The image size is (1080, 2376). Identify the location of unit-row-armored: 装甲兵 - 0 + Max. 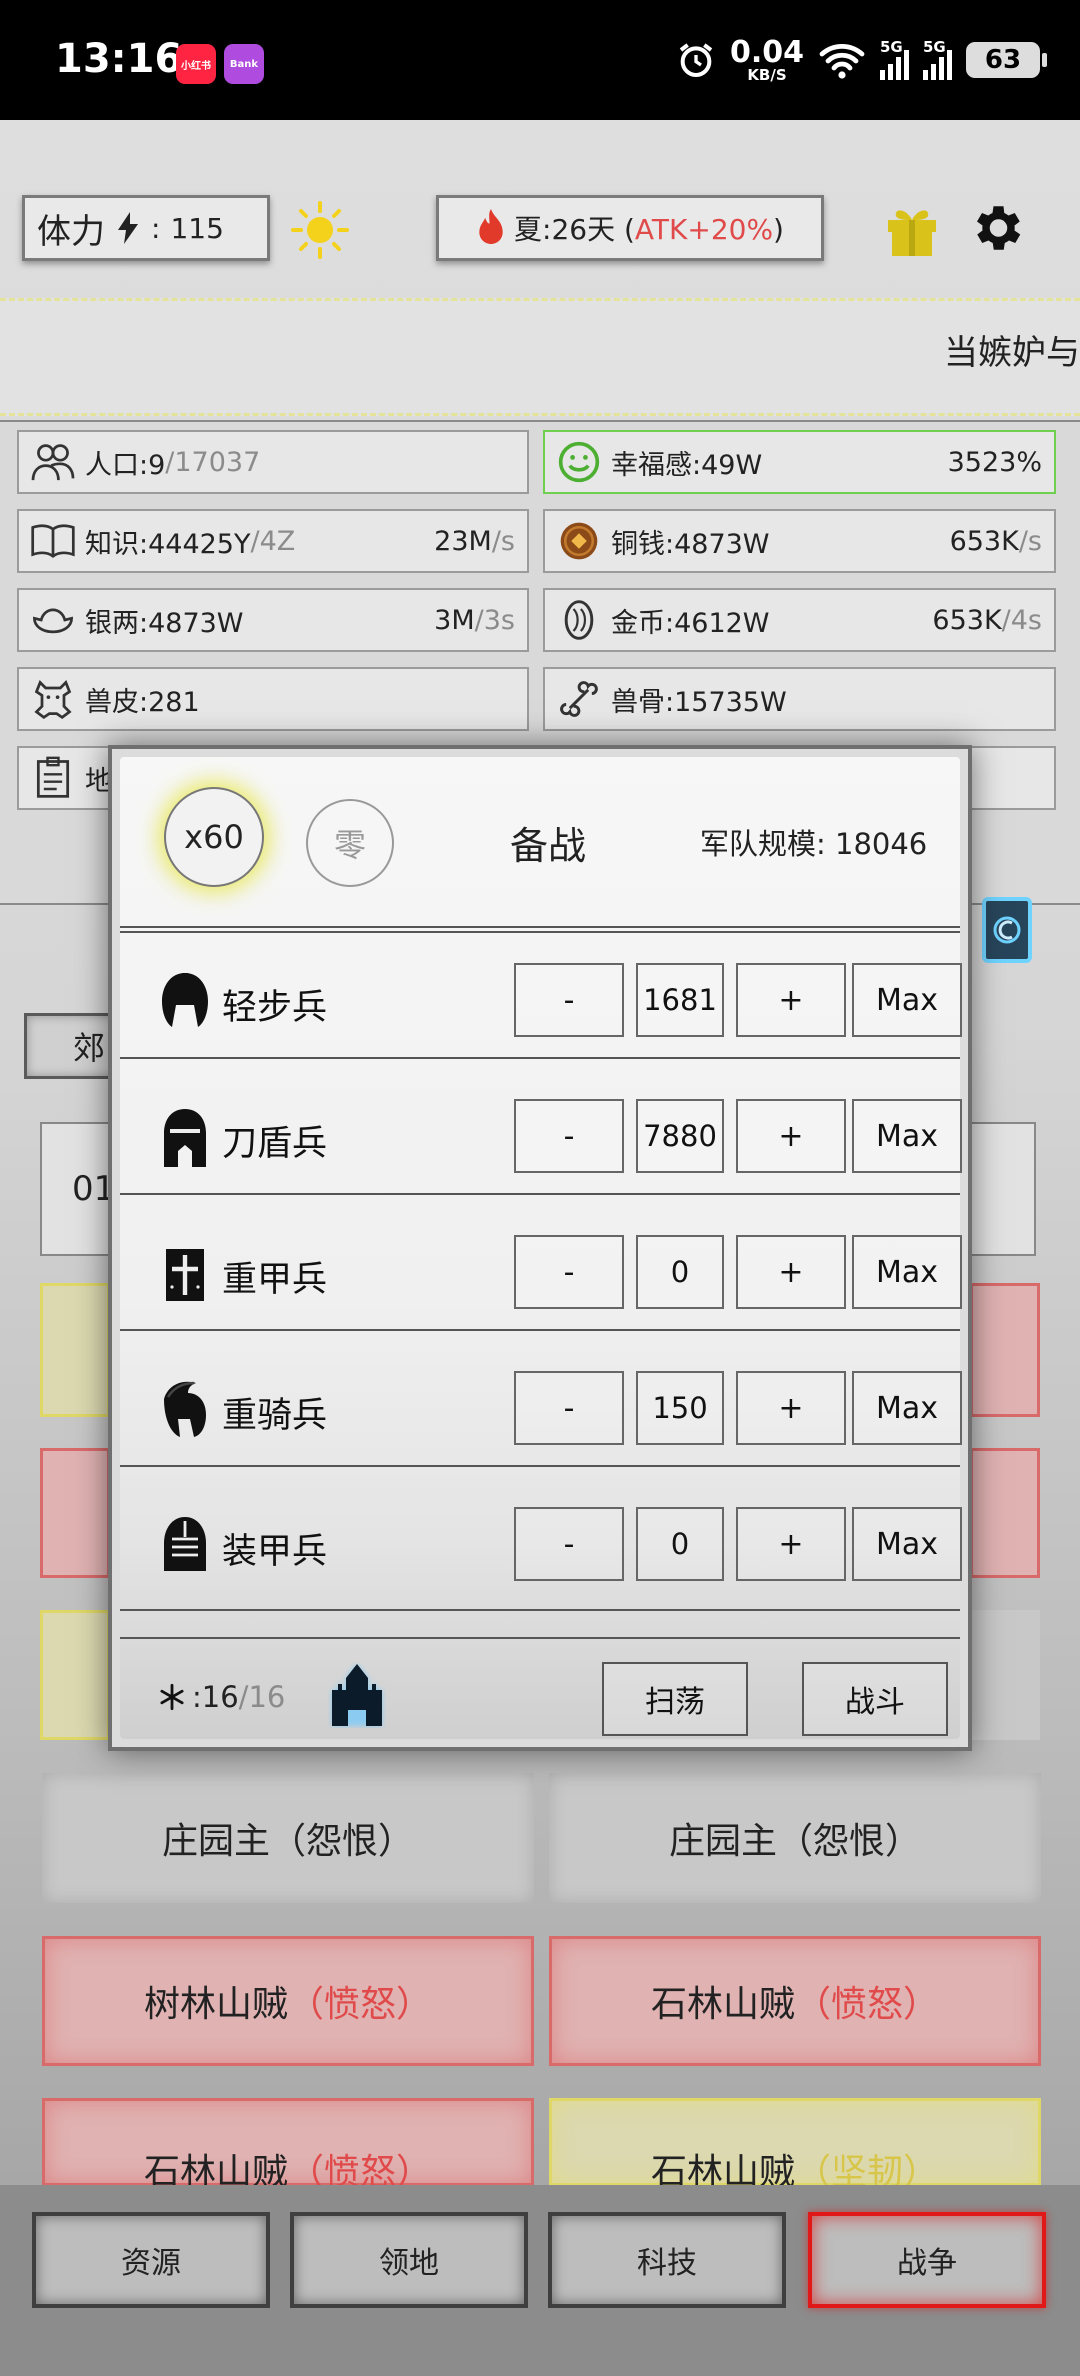
(541, 1546).